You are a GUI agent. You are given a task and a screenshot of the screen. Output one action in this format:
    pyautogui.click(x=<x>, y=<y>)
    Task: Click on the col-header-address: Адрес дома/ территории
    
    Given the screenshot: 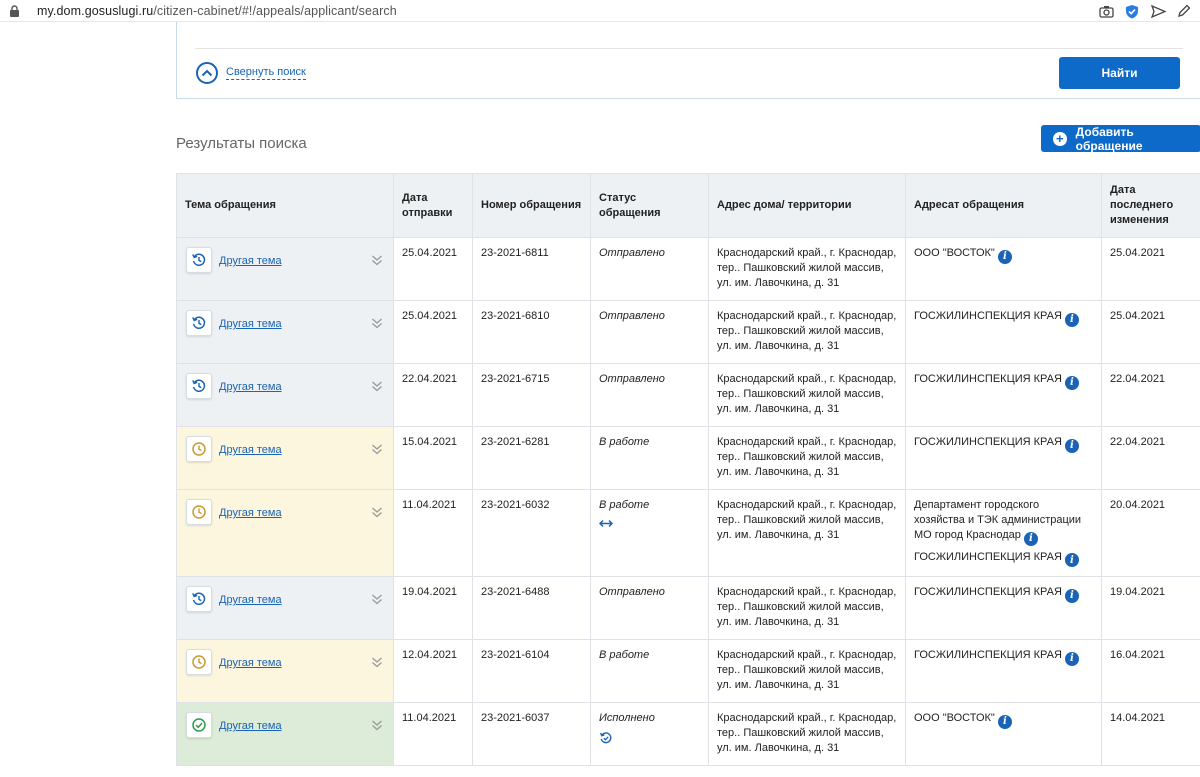 What is the action you would take?
    pyautogui.click(x=807, y=205)
    